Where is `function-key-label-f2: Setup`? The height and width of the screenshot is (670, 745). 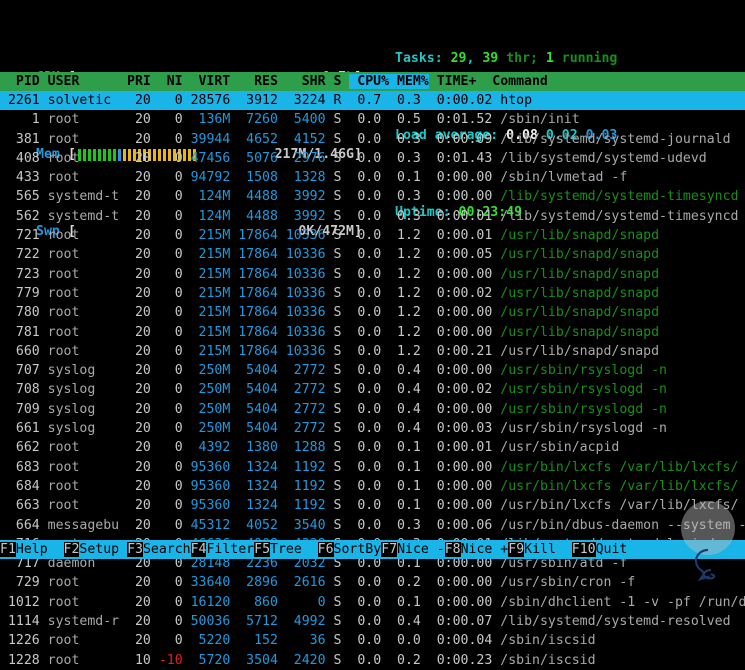
function-key-label-f2: Setup is located at coordinates (103, 549).